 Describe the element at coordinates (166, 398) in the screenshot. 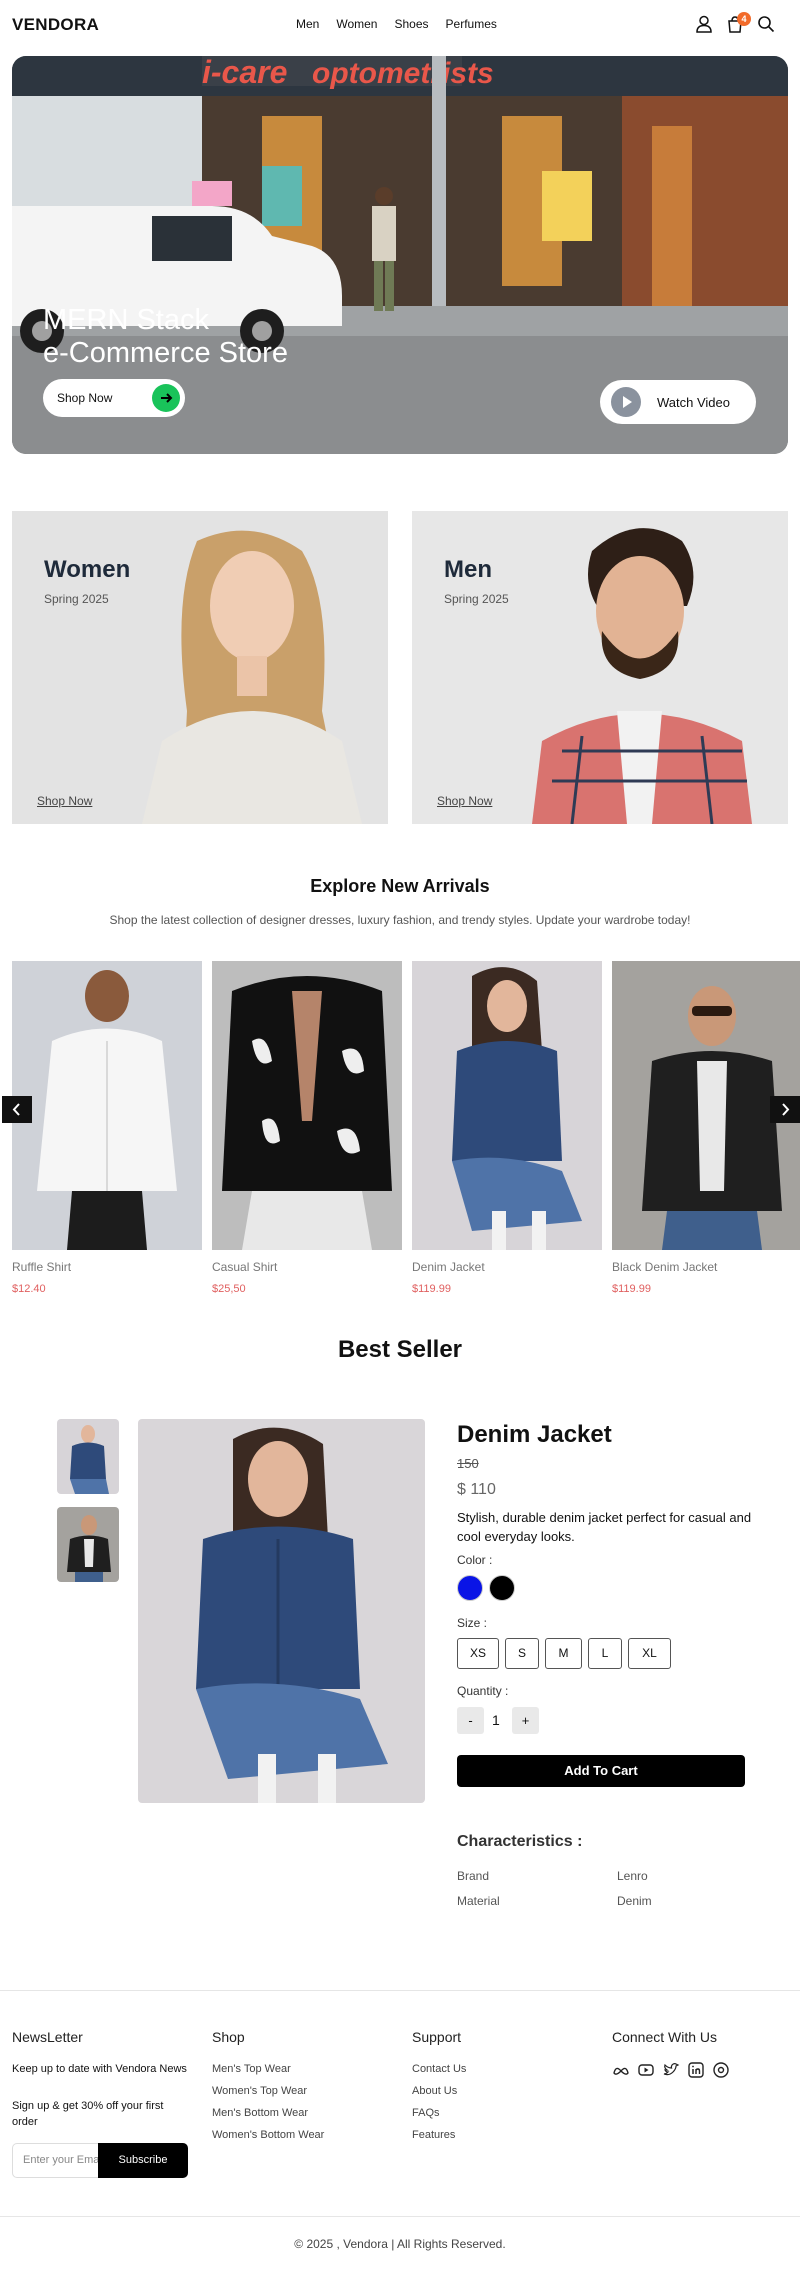

I see `arrow-right-icon` at that location.